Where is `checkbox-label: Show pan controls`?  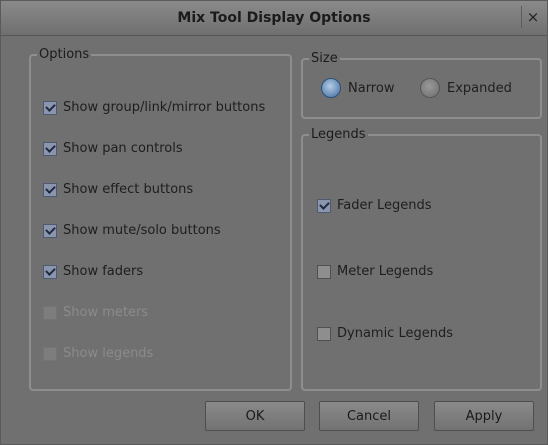
checkbox-label: Show pan controls is located at coordinates (123, 148).